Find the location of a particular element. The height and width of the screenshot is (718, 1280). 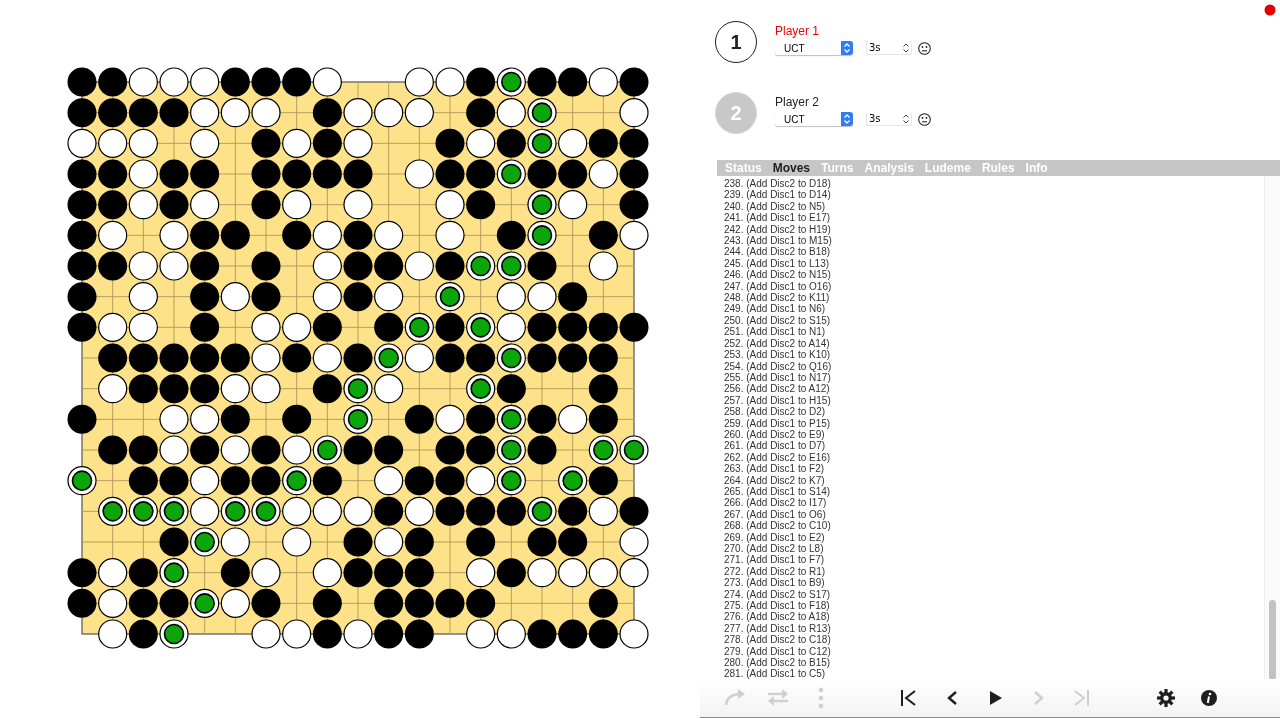

move-entry: 261. (Add Disc1 to D7) is located at coordinates (775, 446).